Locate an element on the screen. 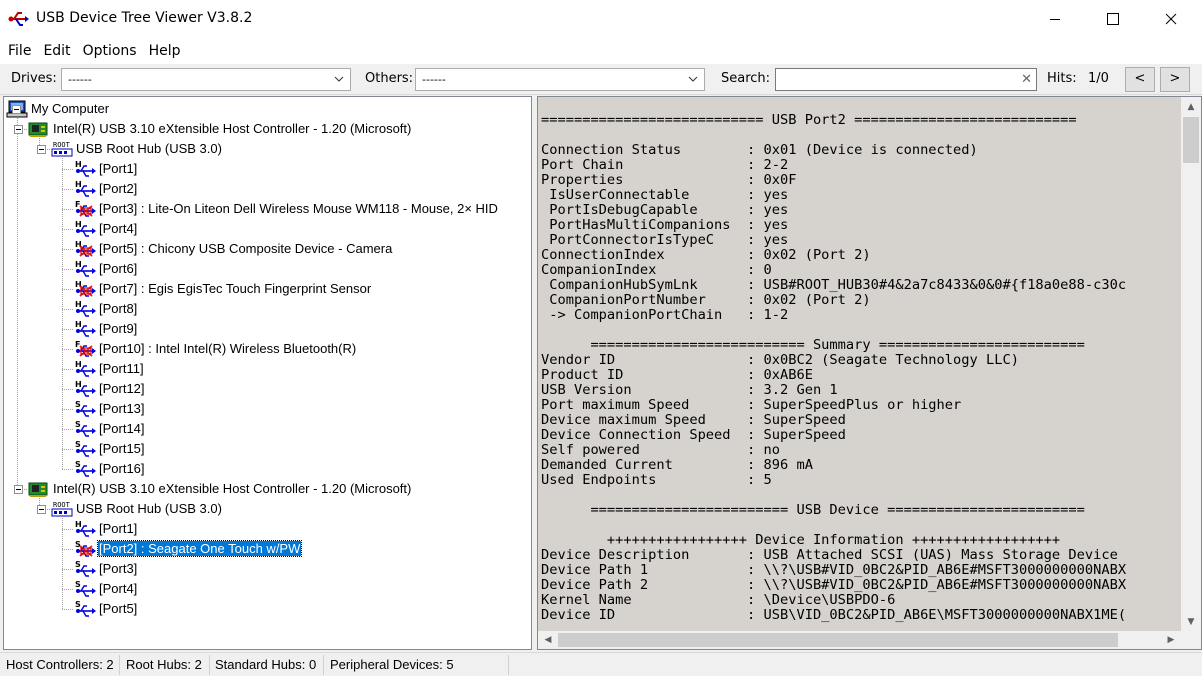  maximize-button is located at coordinates (1113, 19).